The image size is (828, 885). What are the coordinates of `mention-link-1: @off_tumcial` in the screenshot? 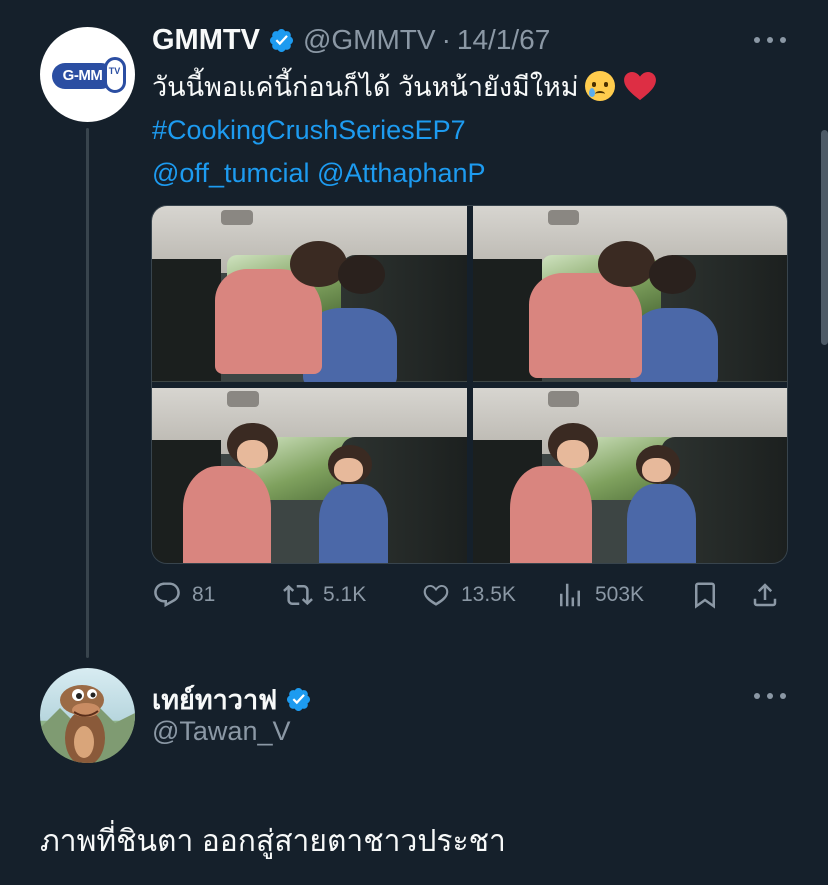 It's located at (230, 173).